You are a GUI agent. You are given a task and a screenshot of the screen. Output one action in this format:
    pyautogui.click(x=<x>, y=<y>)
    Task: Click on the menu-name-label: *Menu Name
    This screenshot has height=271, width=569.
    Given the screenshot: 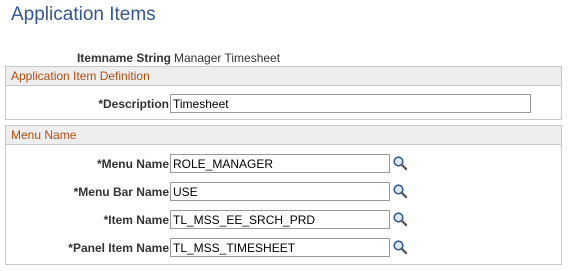 What is the action you would take?
    pyautogui.click(x=132, y=164)
    